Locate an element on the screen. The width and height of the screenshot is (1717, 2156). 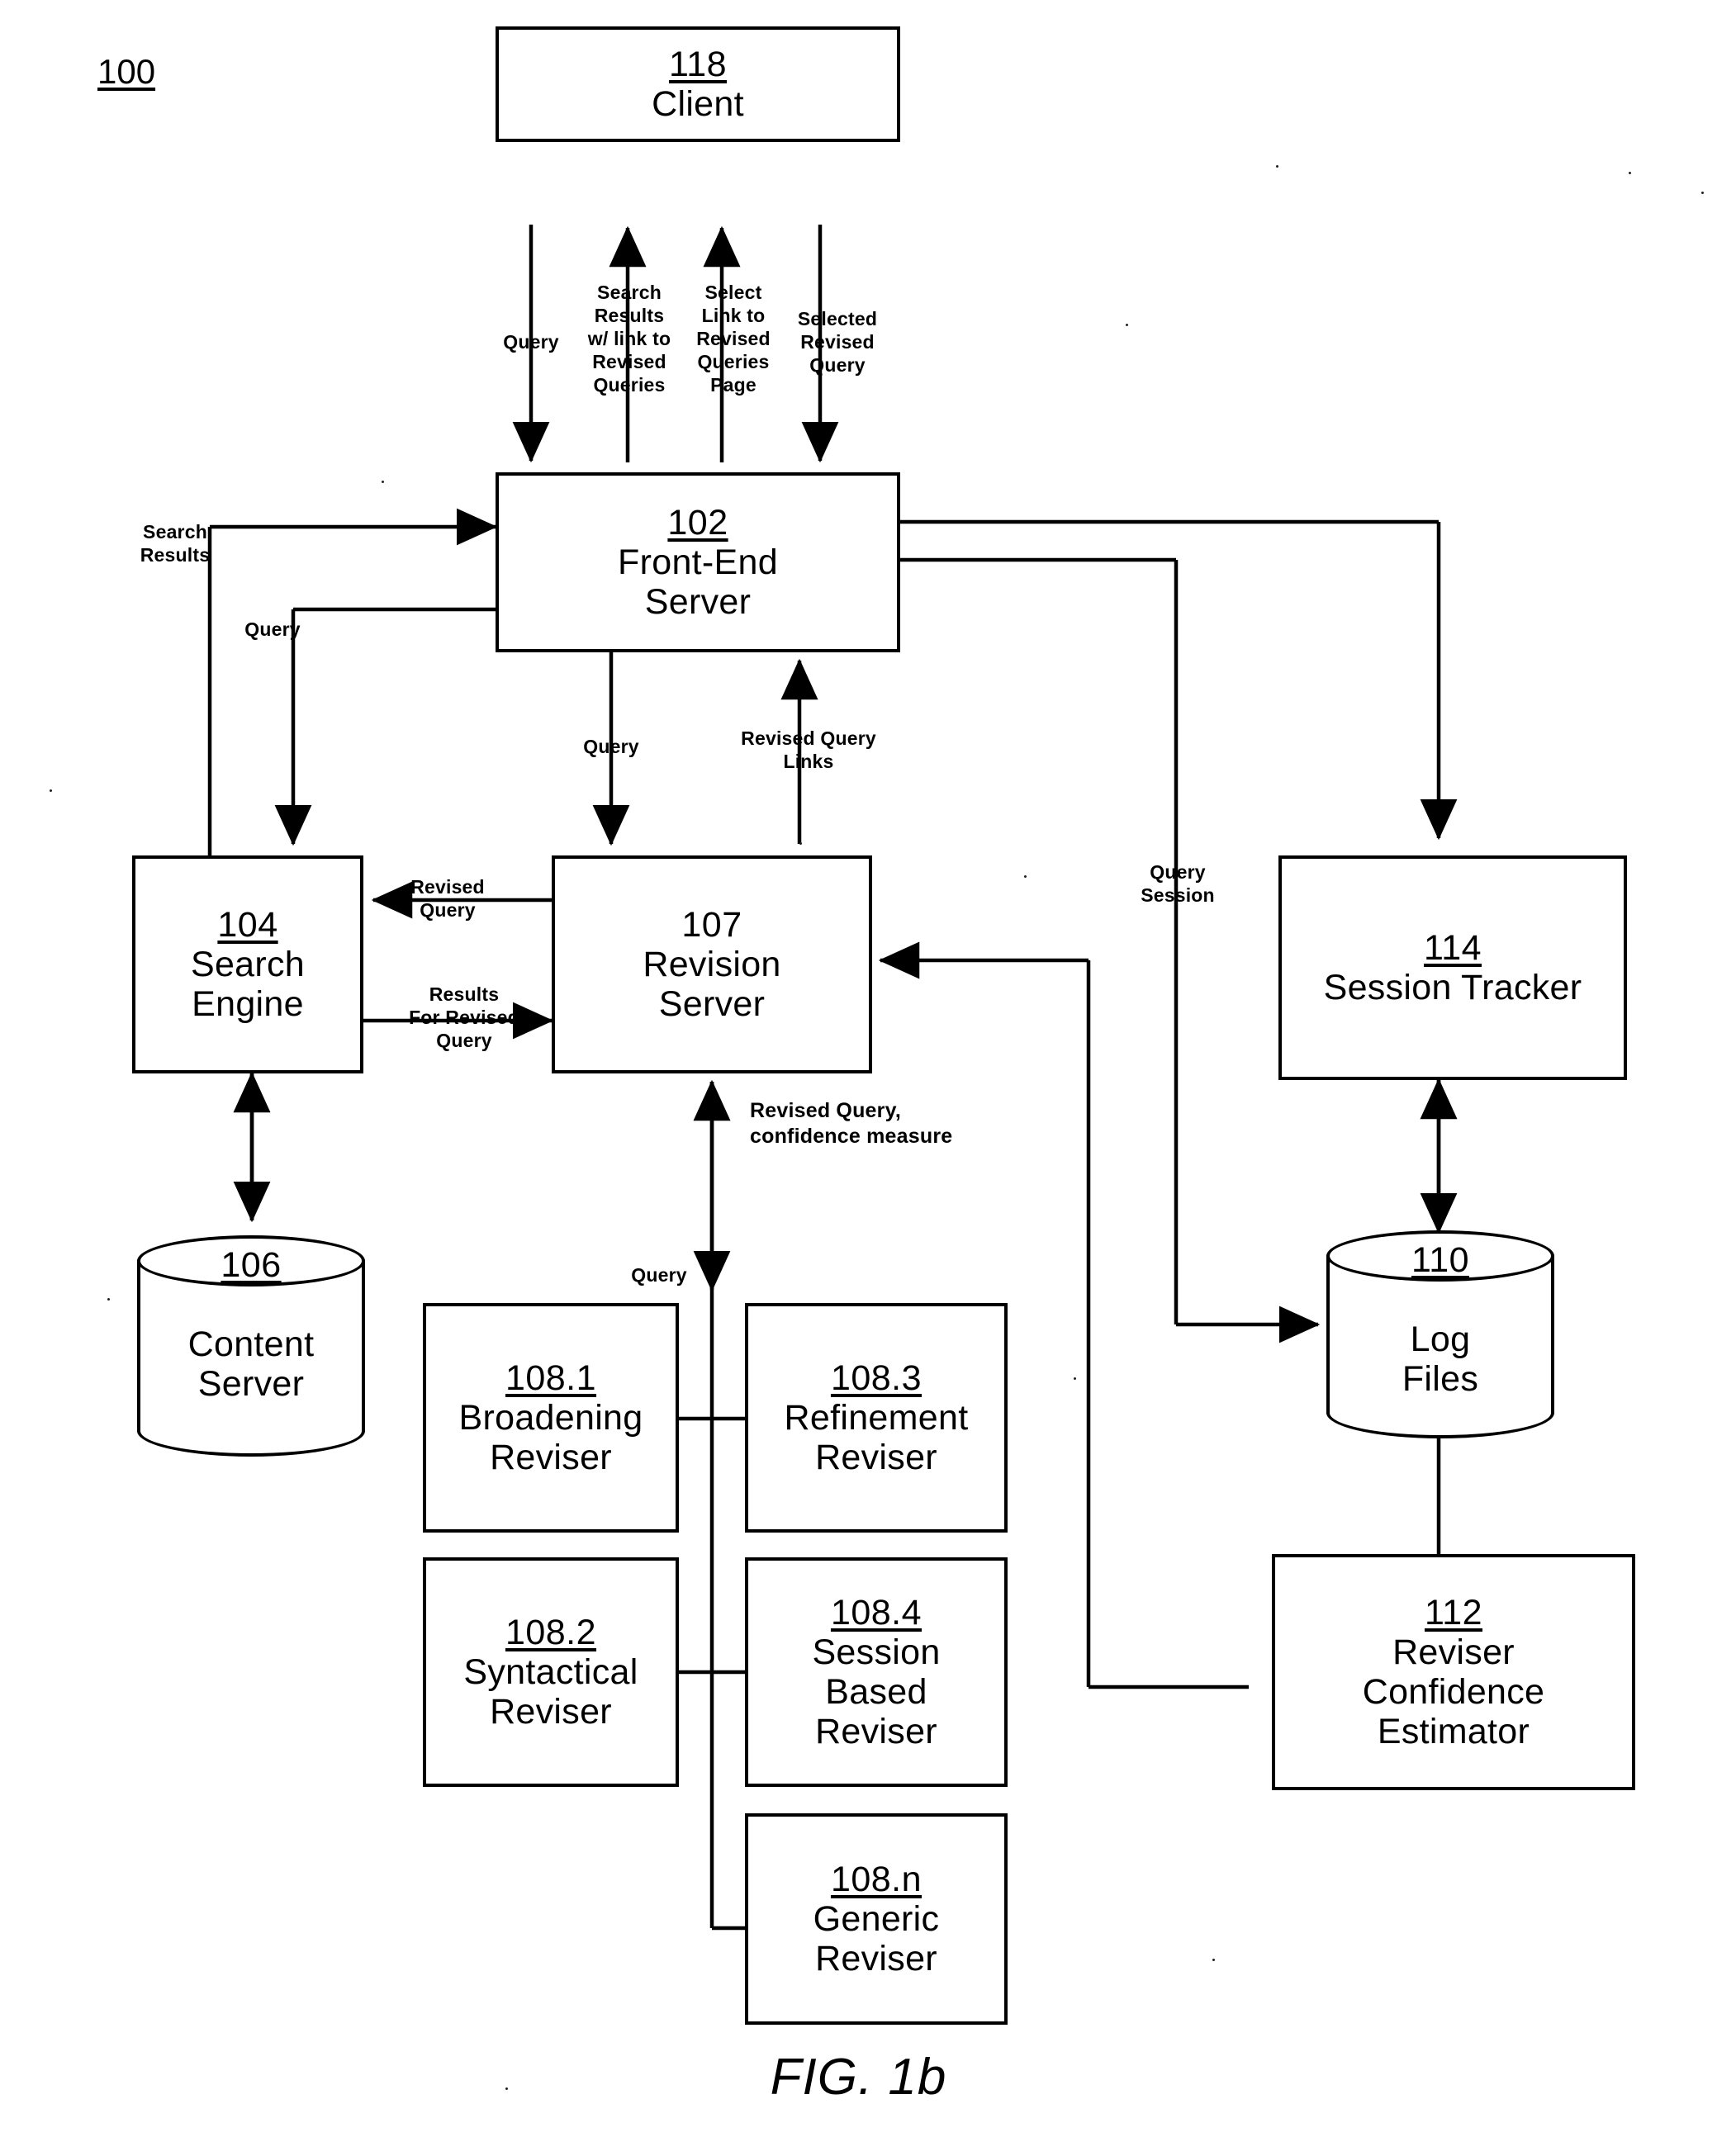
node-reviser-confidence-estimator-ref: 112 is located at coordinates (1453, 1612).